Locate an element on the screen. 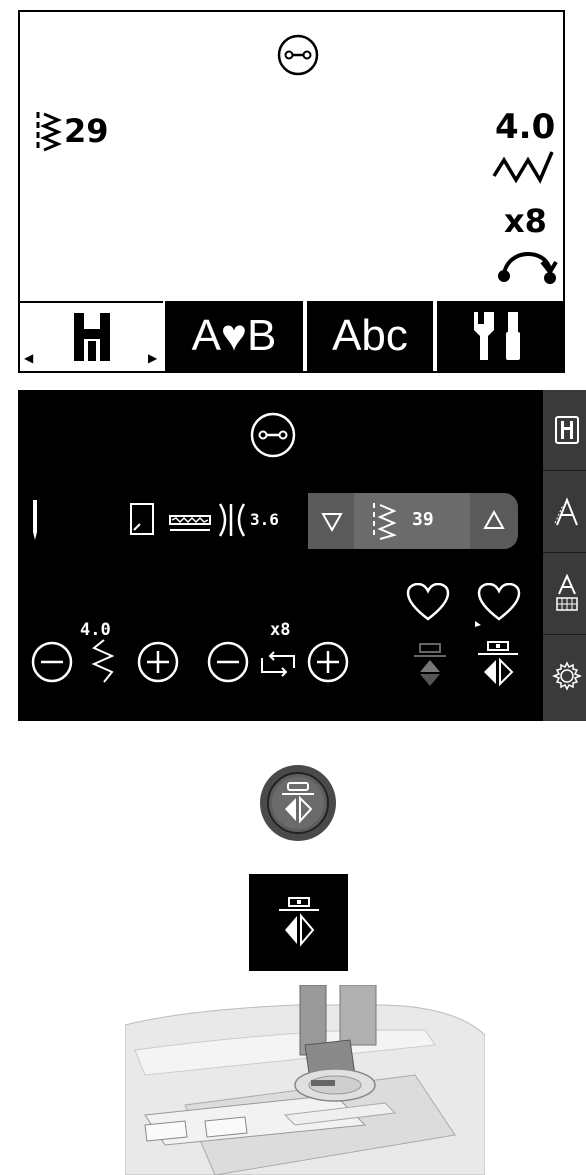 The image size is (586, 1175). font-a-icon is located at coordinates (566, 511).